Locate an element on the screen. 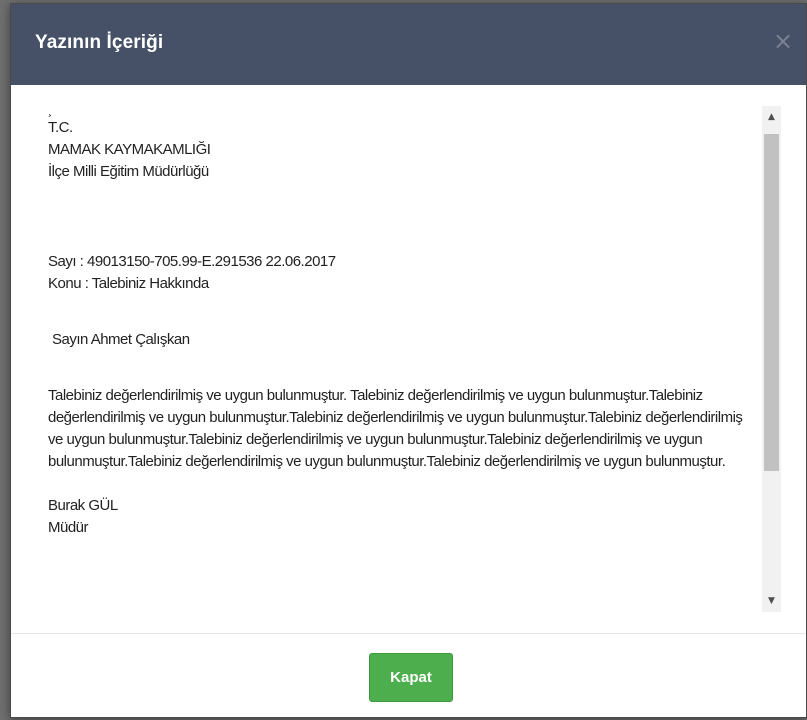  letter-header-kaymakamlik: MAMAK KAYMAKAMLIĞI is located at coordinates (129, 149).